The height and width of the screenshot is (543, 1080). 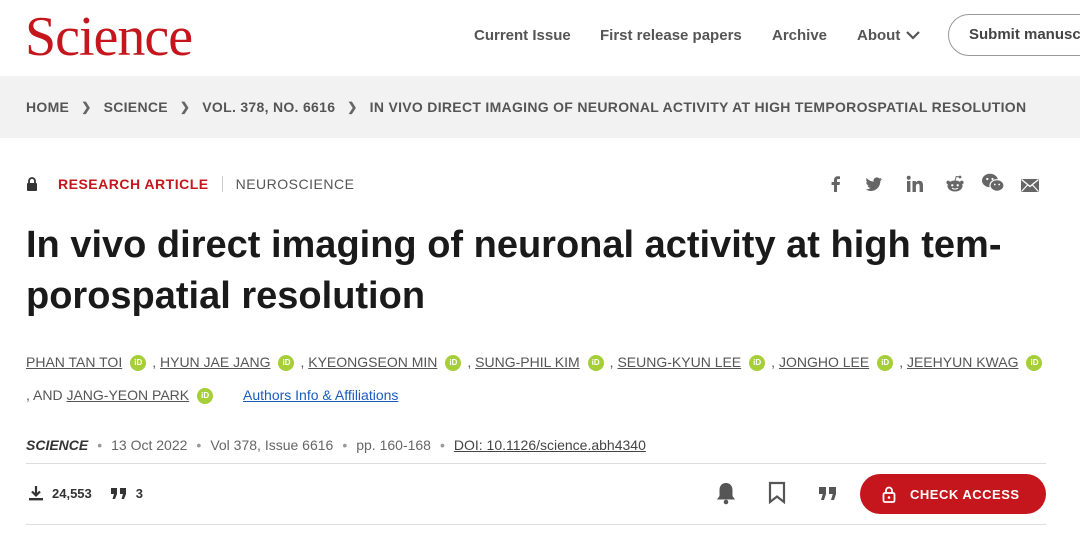 I want to click on cite-icon, so click(x=827, y=493).